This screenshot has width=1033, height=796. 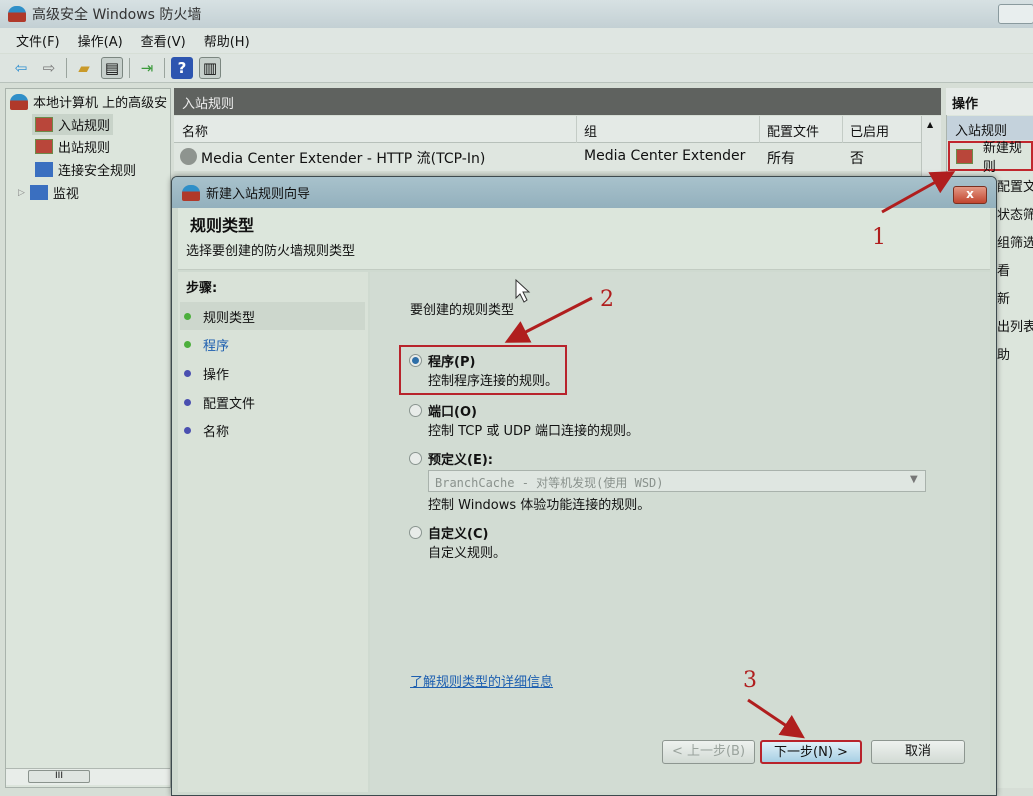 I want to click on option-predefined-label: 预定义(E):, so click(x=460, y=458).